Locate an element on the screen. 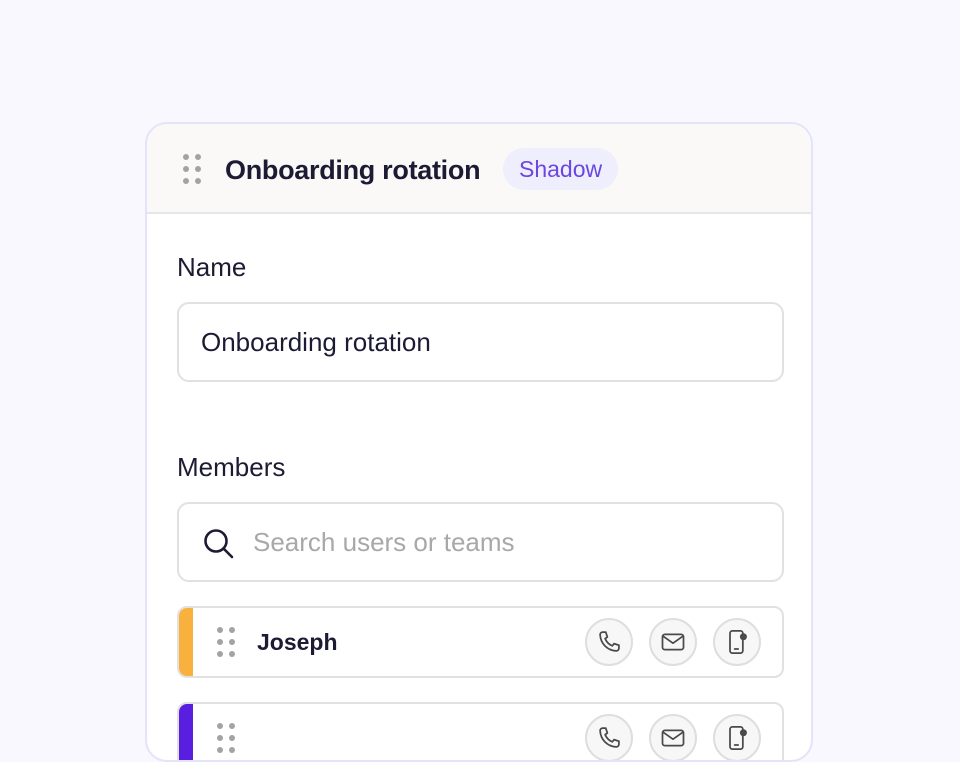  card-header: Onboarding rotation Shadow is located at coordinates (479, 169).